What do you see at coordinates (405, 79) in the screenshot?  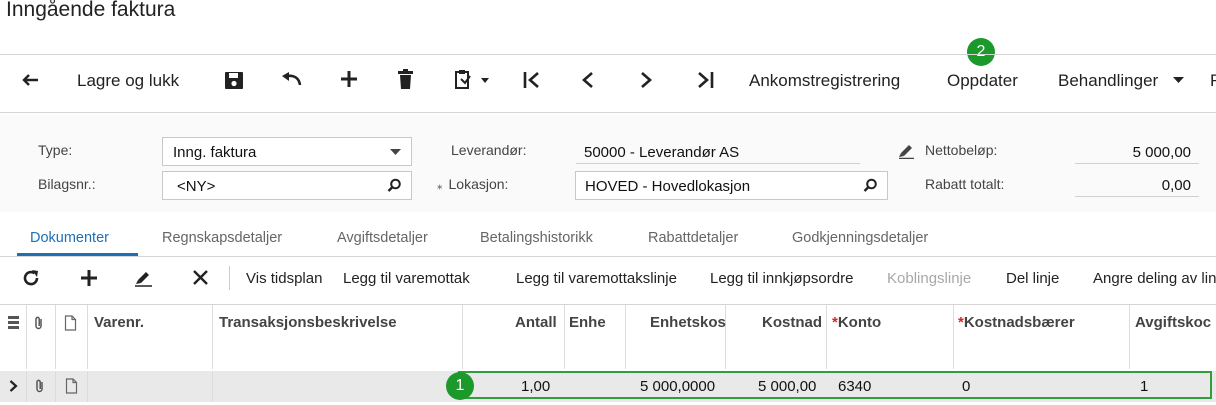 I see `delete-icon` at bounding box center [405, 79].